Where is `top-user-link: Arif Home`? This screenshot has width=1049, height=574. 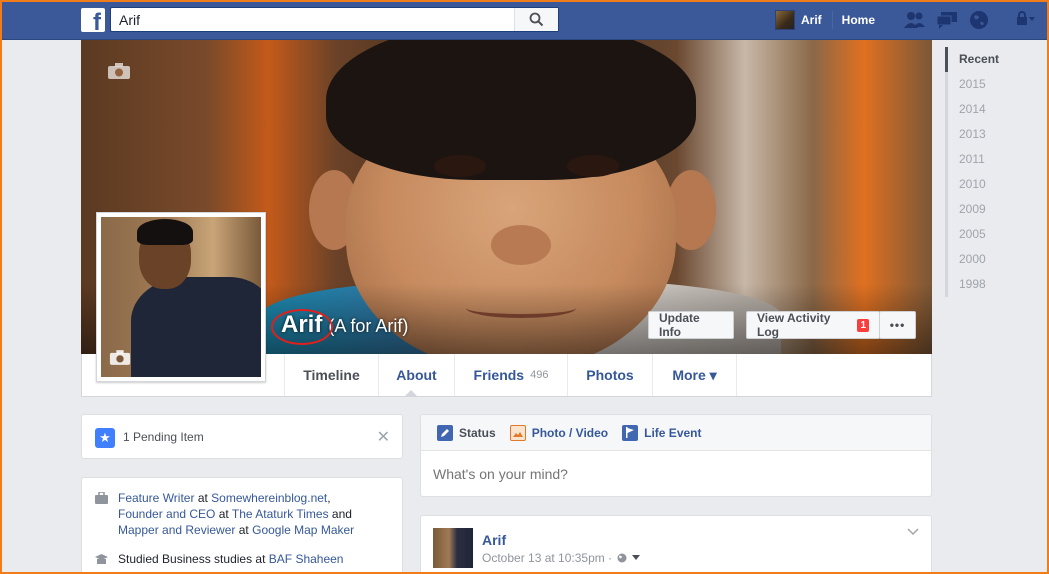 top-user-link: Arif Home is located at coordinates (825, 20).